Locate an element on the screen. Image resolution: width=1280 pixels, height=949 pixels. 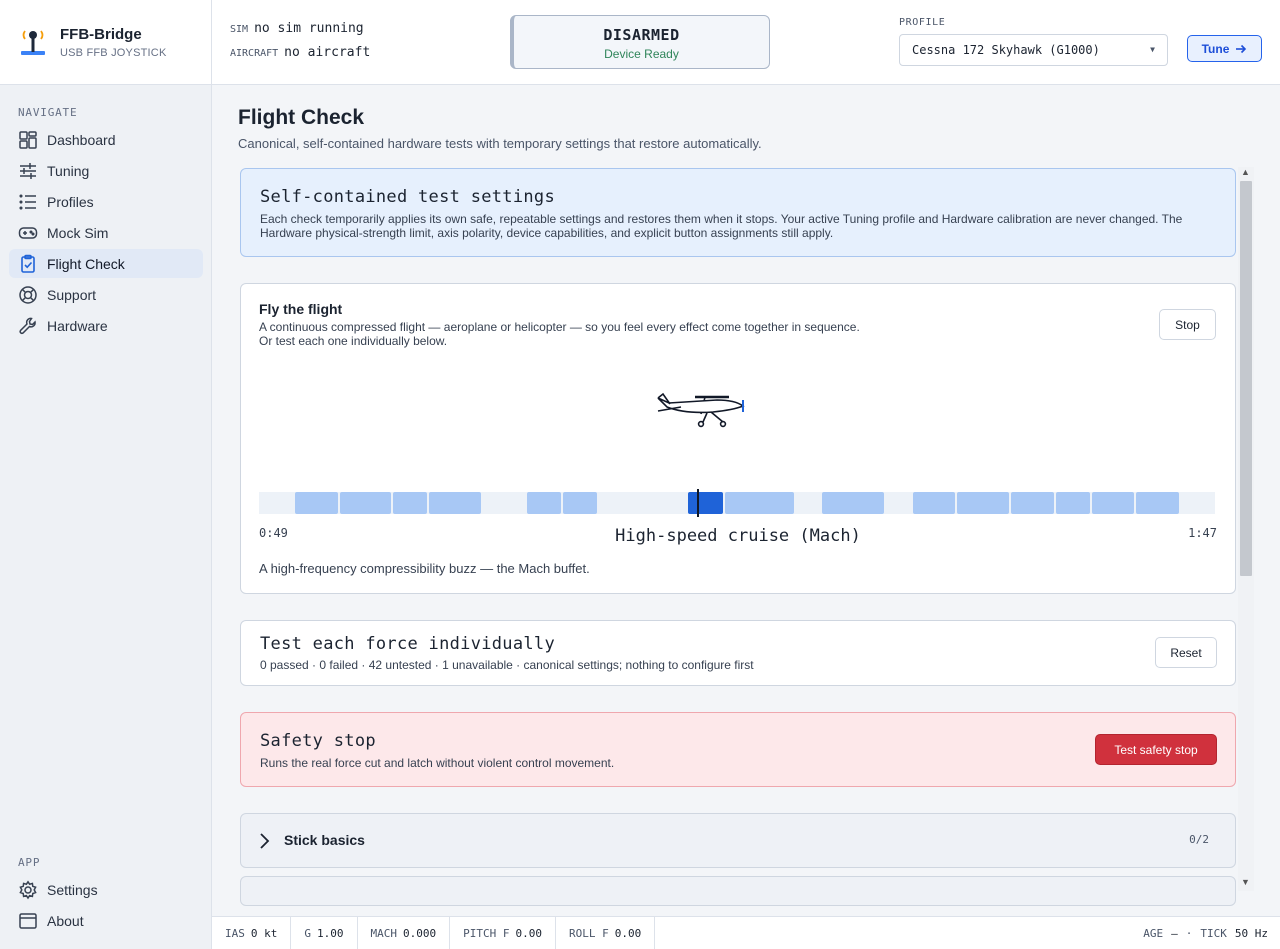
reset-button: Reset is located at coordinates (1186, 652).